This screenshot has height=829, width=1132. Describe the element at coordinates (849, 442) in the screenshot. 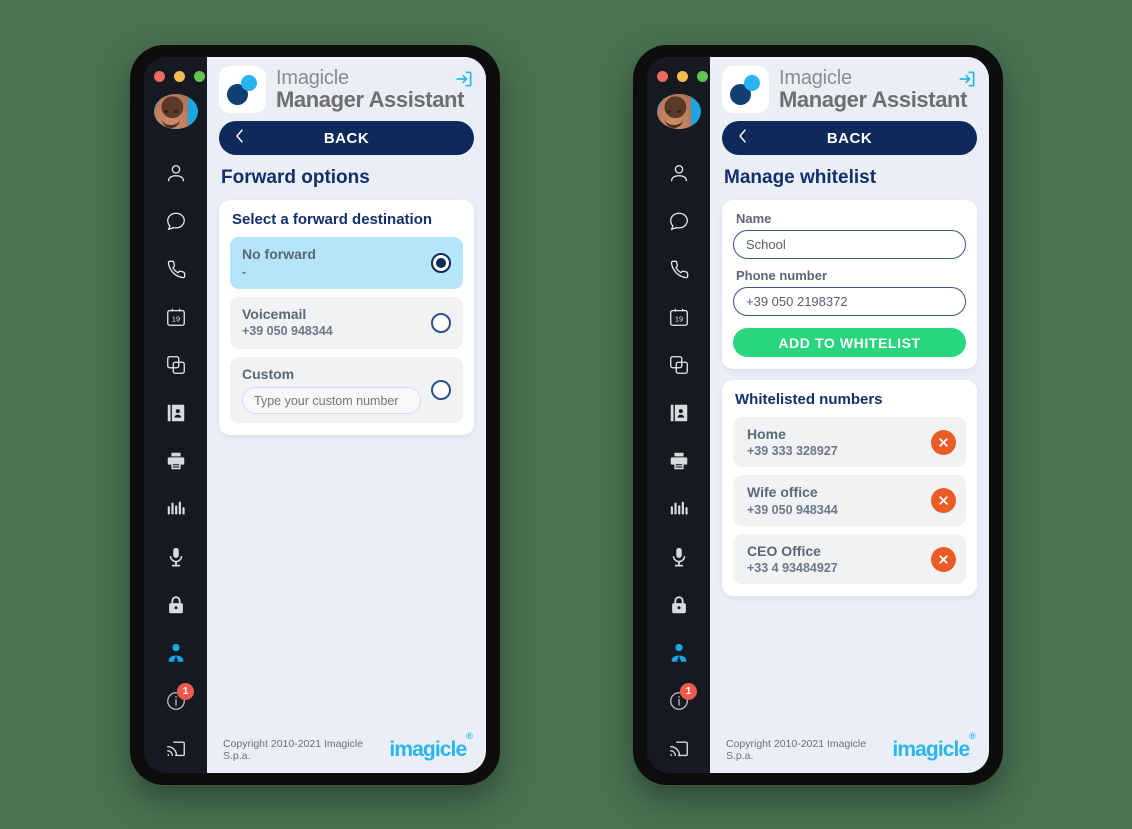

I see `whitelist-row: Home +39 333 328927` at that location.